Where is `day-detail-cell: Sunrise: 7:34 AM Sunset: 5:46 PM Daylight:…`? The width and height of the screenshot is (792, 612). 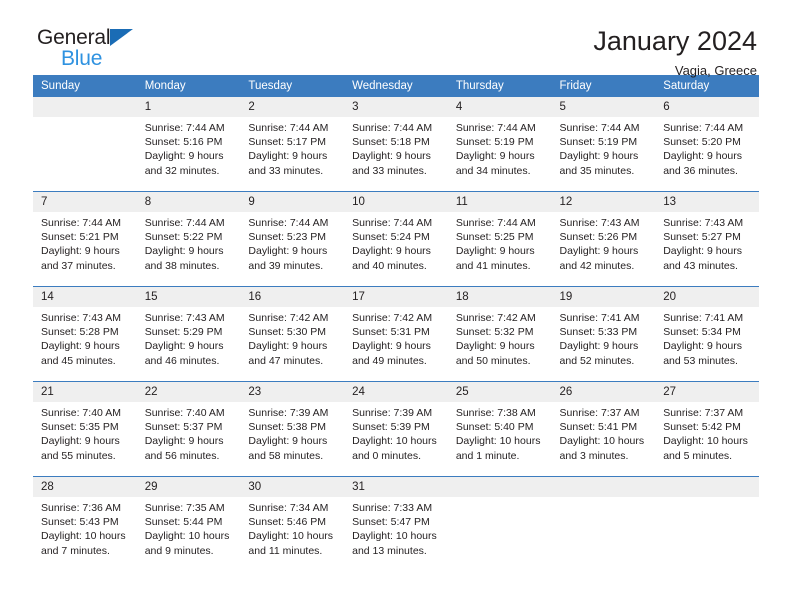 day-detail-cell: Sunrise: 7:34 AM Sunset: 5:46 PM Daylight:… is located at coordinates (292, 534).